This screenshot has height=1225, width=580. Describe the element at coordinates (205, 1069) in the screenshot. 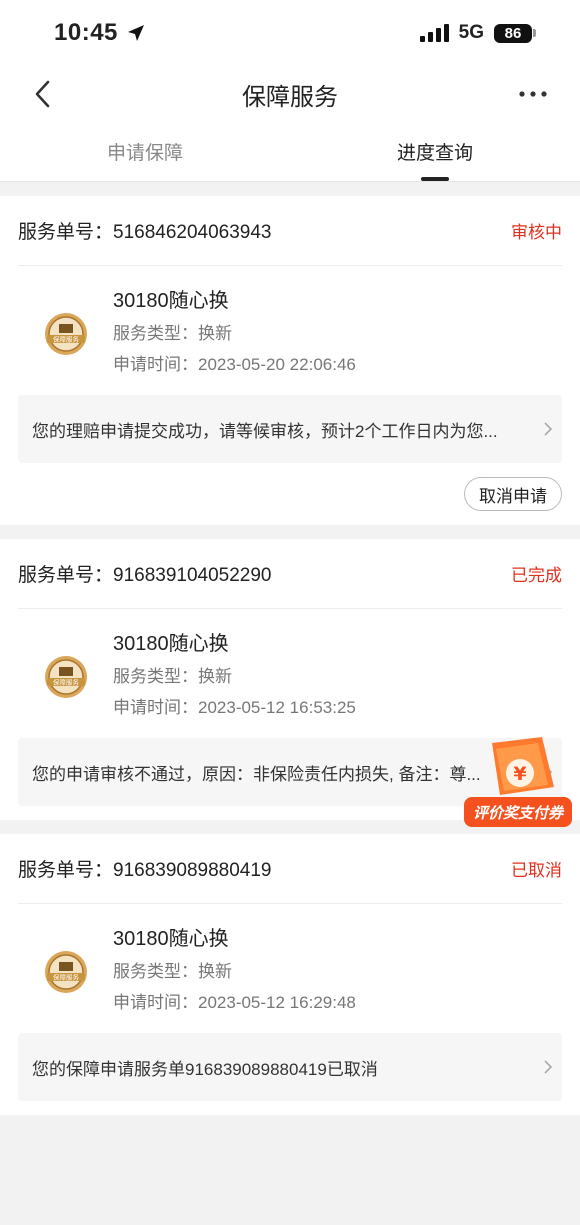

I see `note-text: 您的保障申请服务单916839089880419已取消` at that location.